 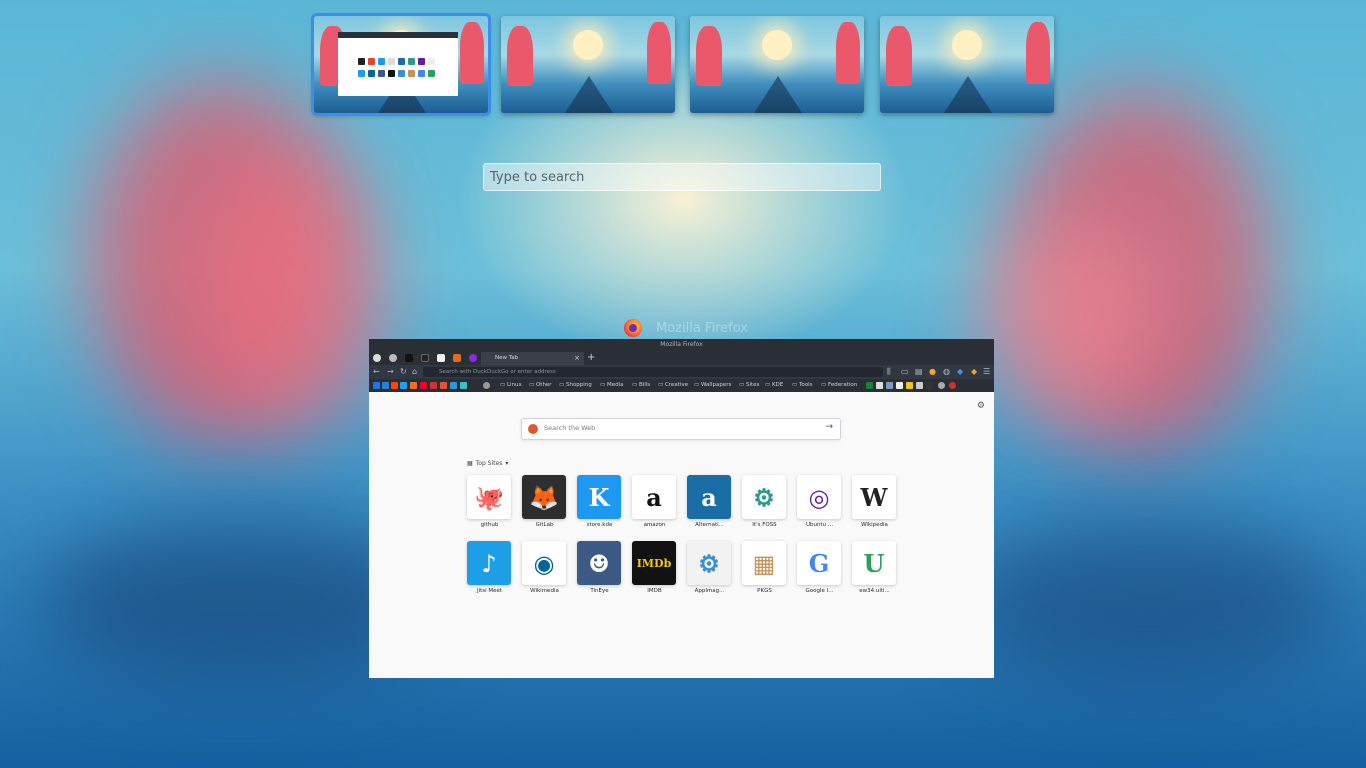 I want to click on library-icon: ⫼, so click(x=889, y=372).